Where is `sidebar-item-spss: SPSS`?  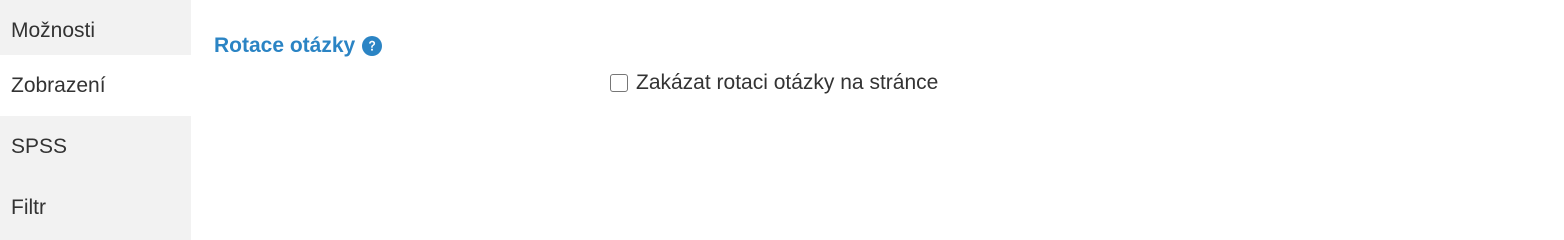
sidebar-item-spss: SPSS is located at coordinates (95, 146).